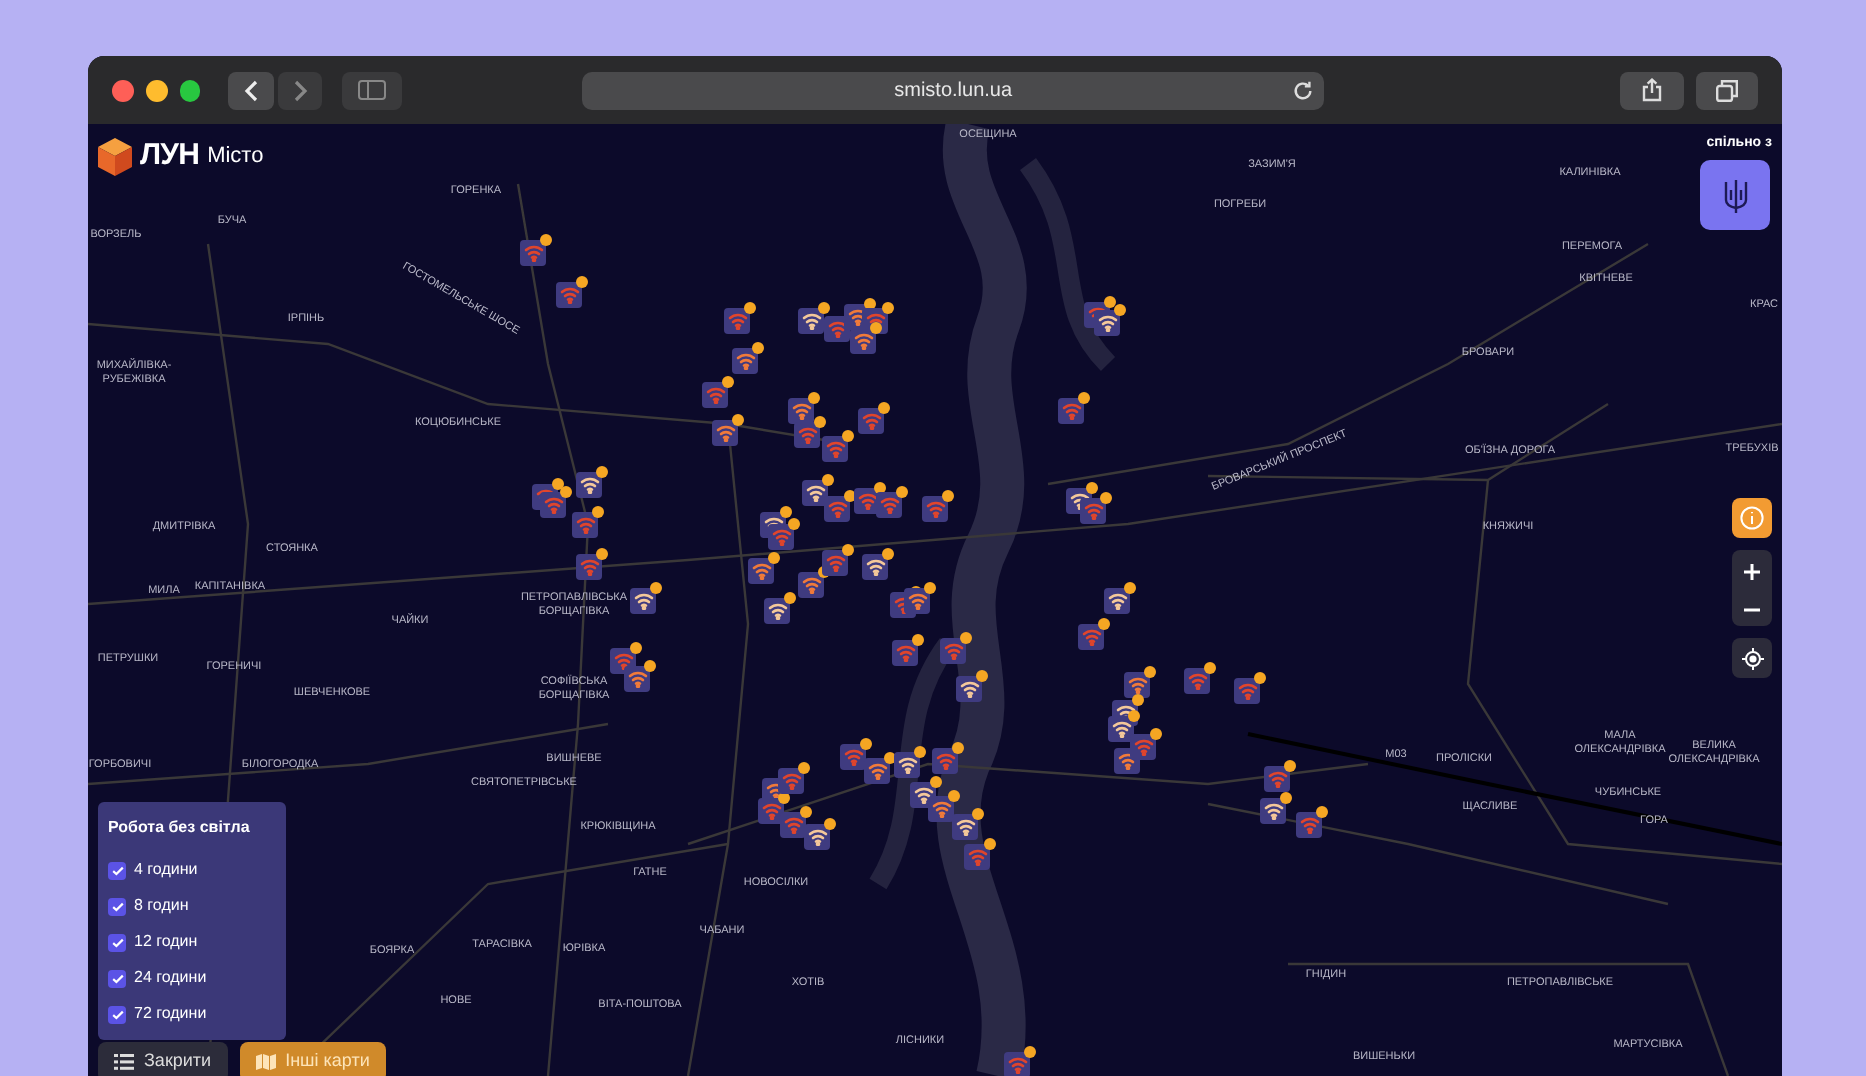  I want to click on locate-icon, so click(1752, 658).